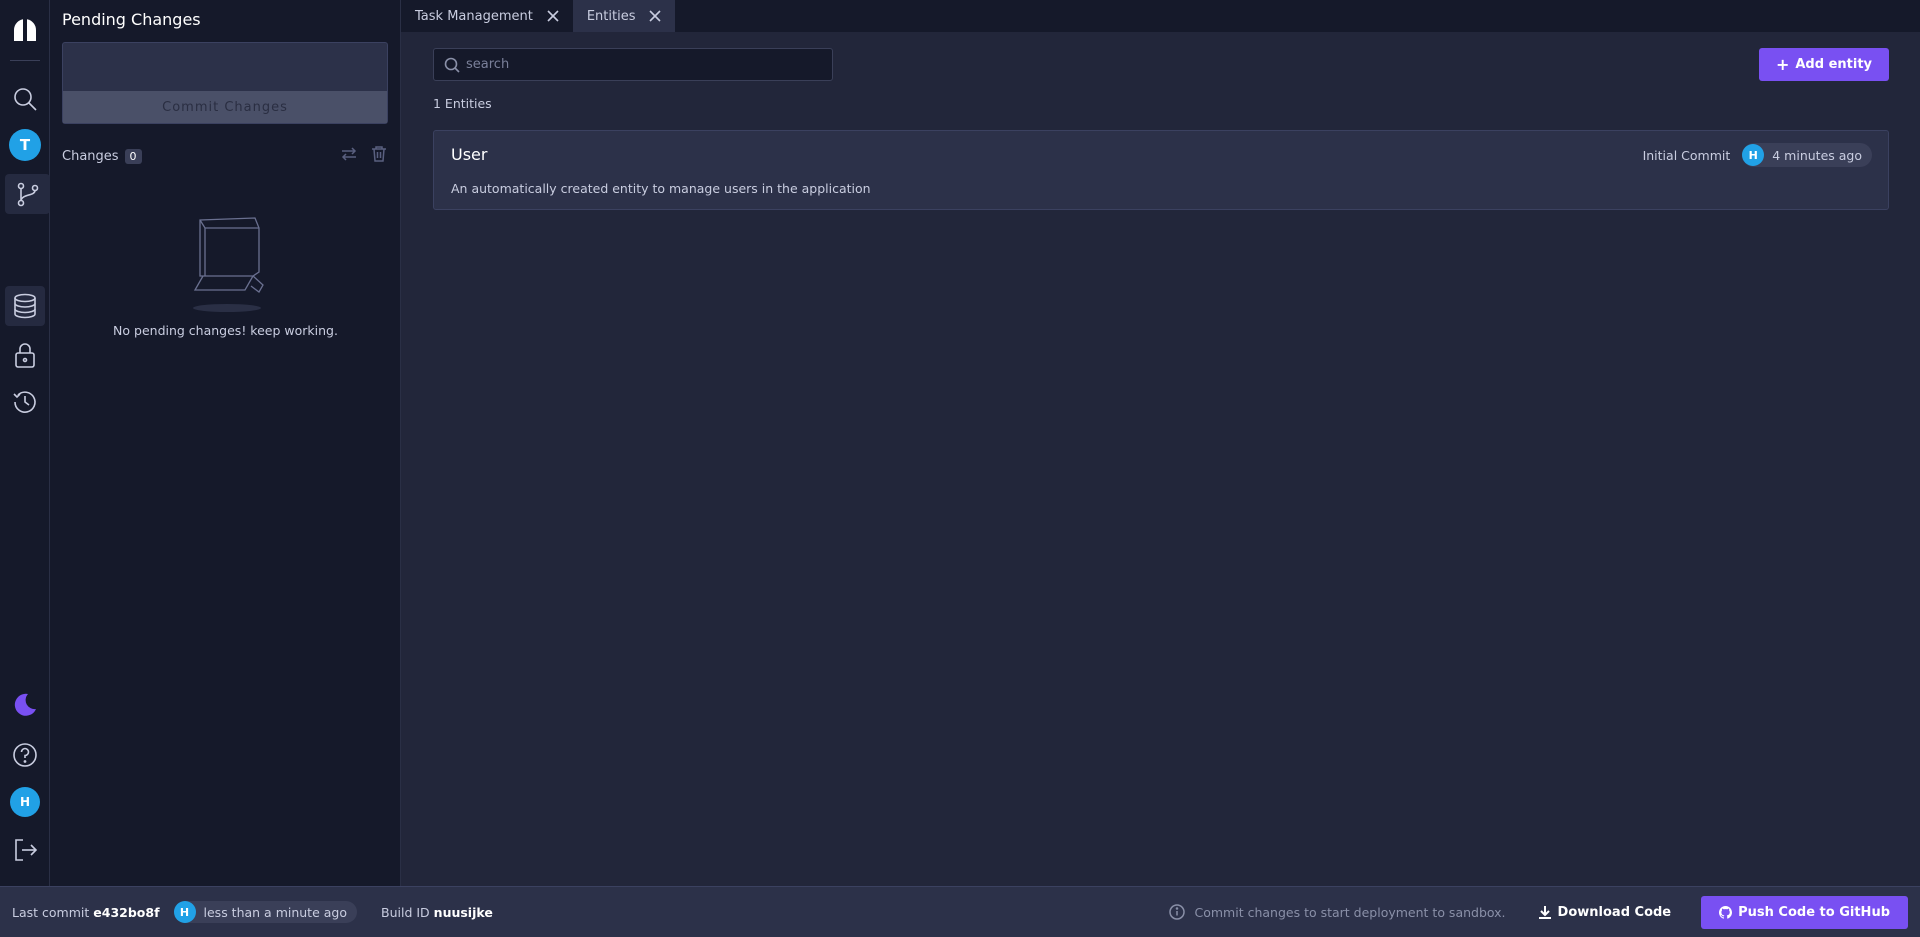  Describe the element at coordinates (27, 194) in the screenshot. I see `git-branch-icon` at that location.